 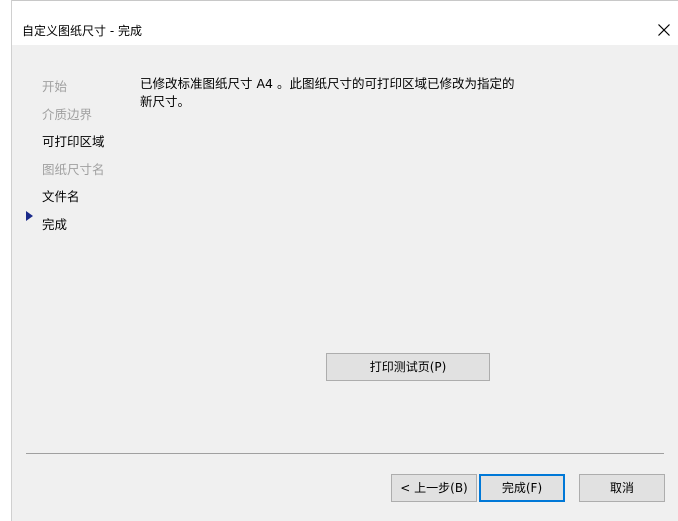 I want to click on message-line-2: 新尺寸。, so click(x=165, y=101).